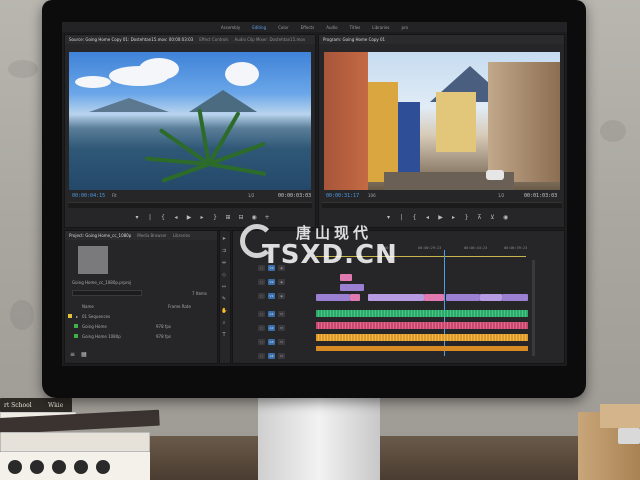 The height and width of the screenshot is (480, 640). Describe the element at coordinates (114, 195) in the screenshot. I see `source-fit-dropdown: Fit` at that location.